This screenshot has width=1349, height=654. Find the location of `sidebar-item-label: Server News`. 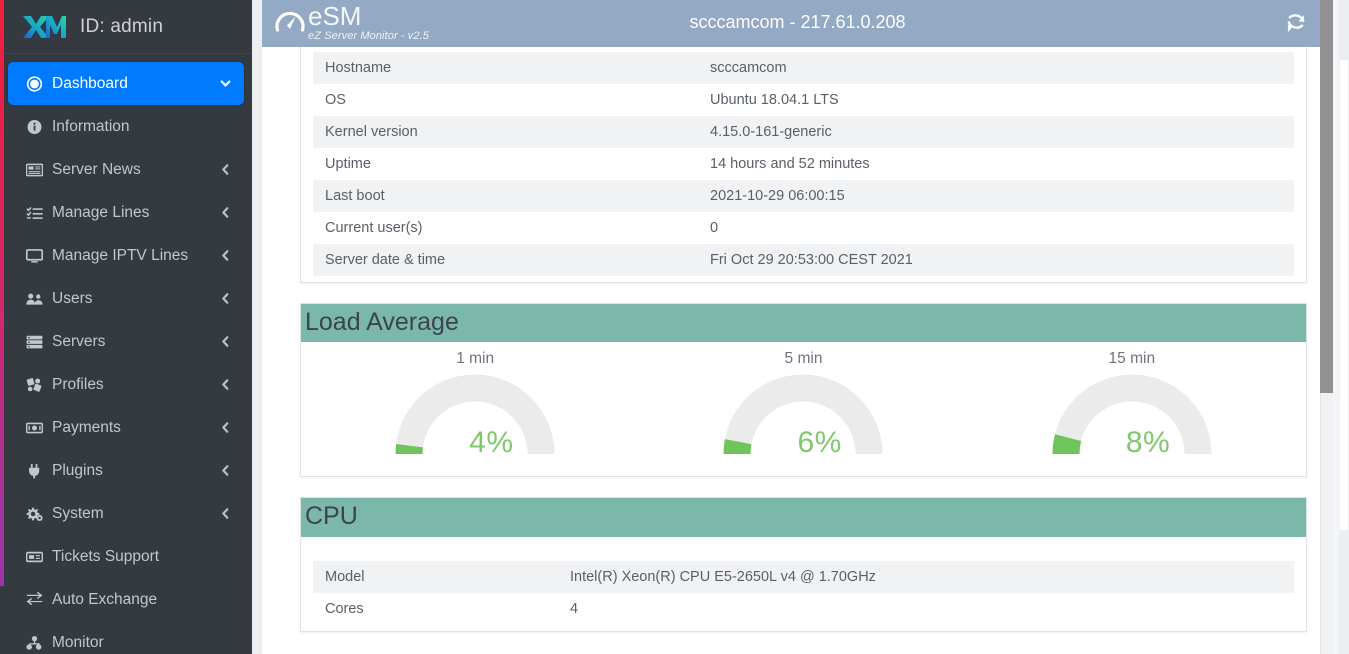

sidebar-item-label: Server News is located at coordinates (96, 169).